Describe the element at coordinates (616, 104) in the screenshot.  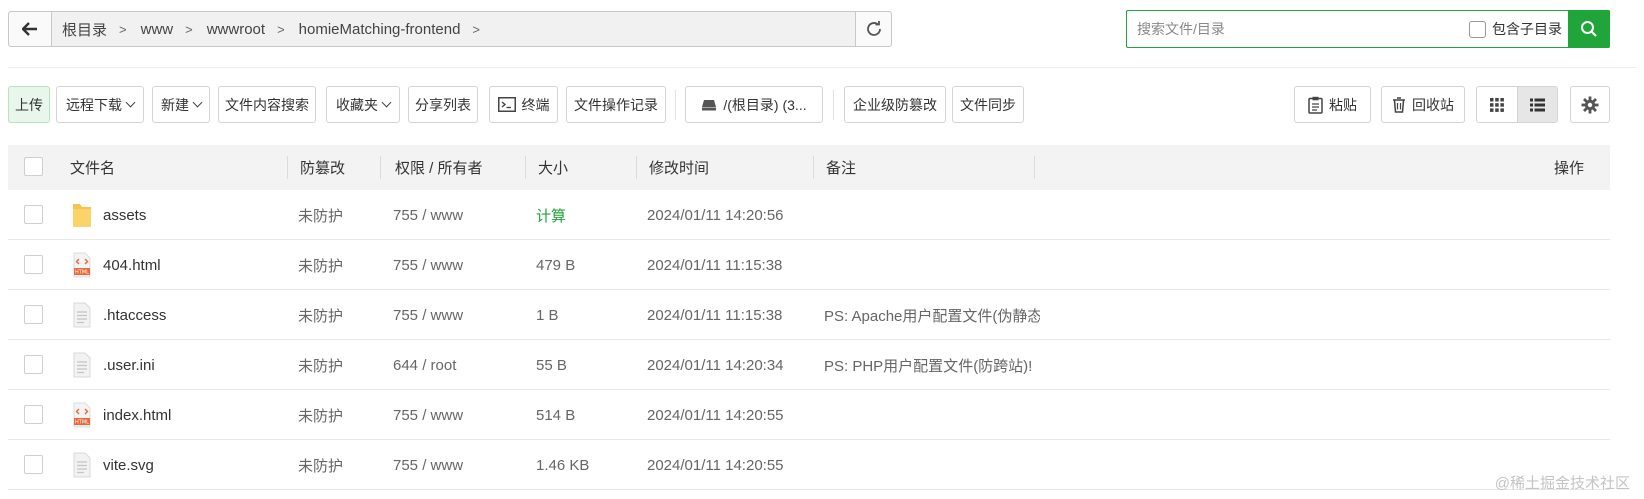
I see `operation-log-button: 文件操作记录` at that location.